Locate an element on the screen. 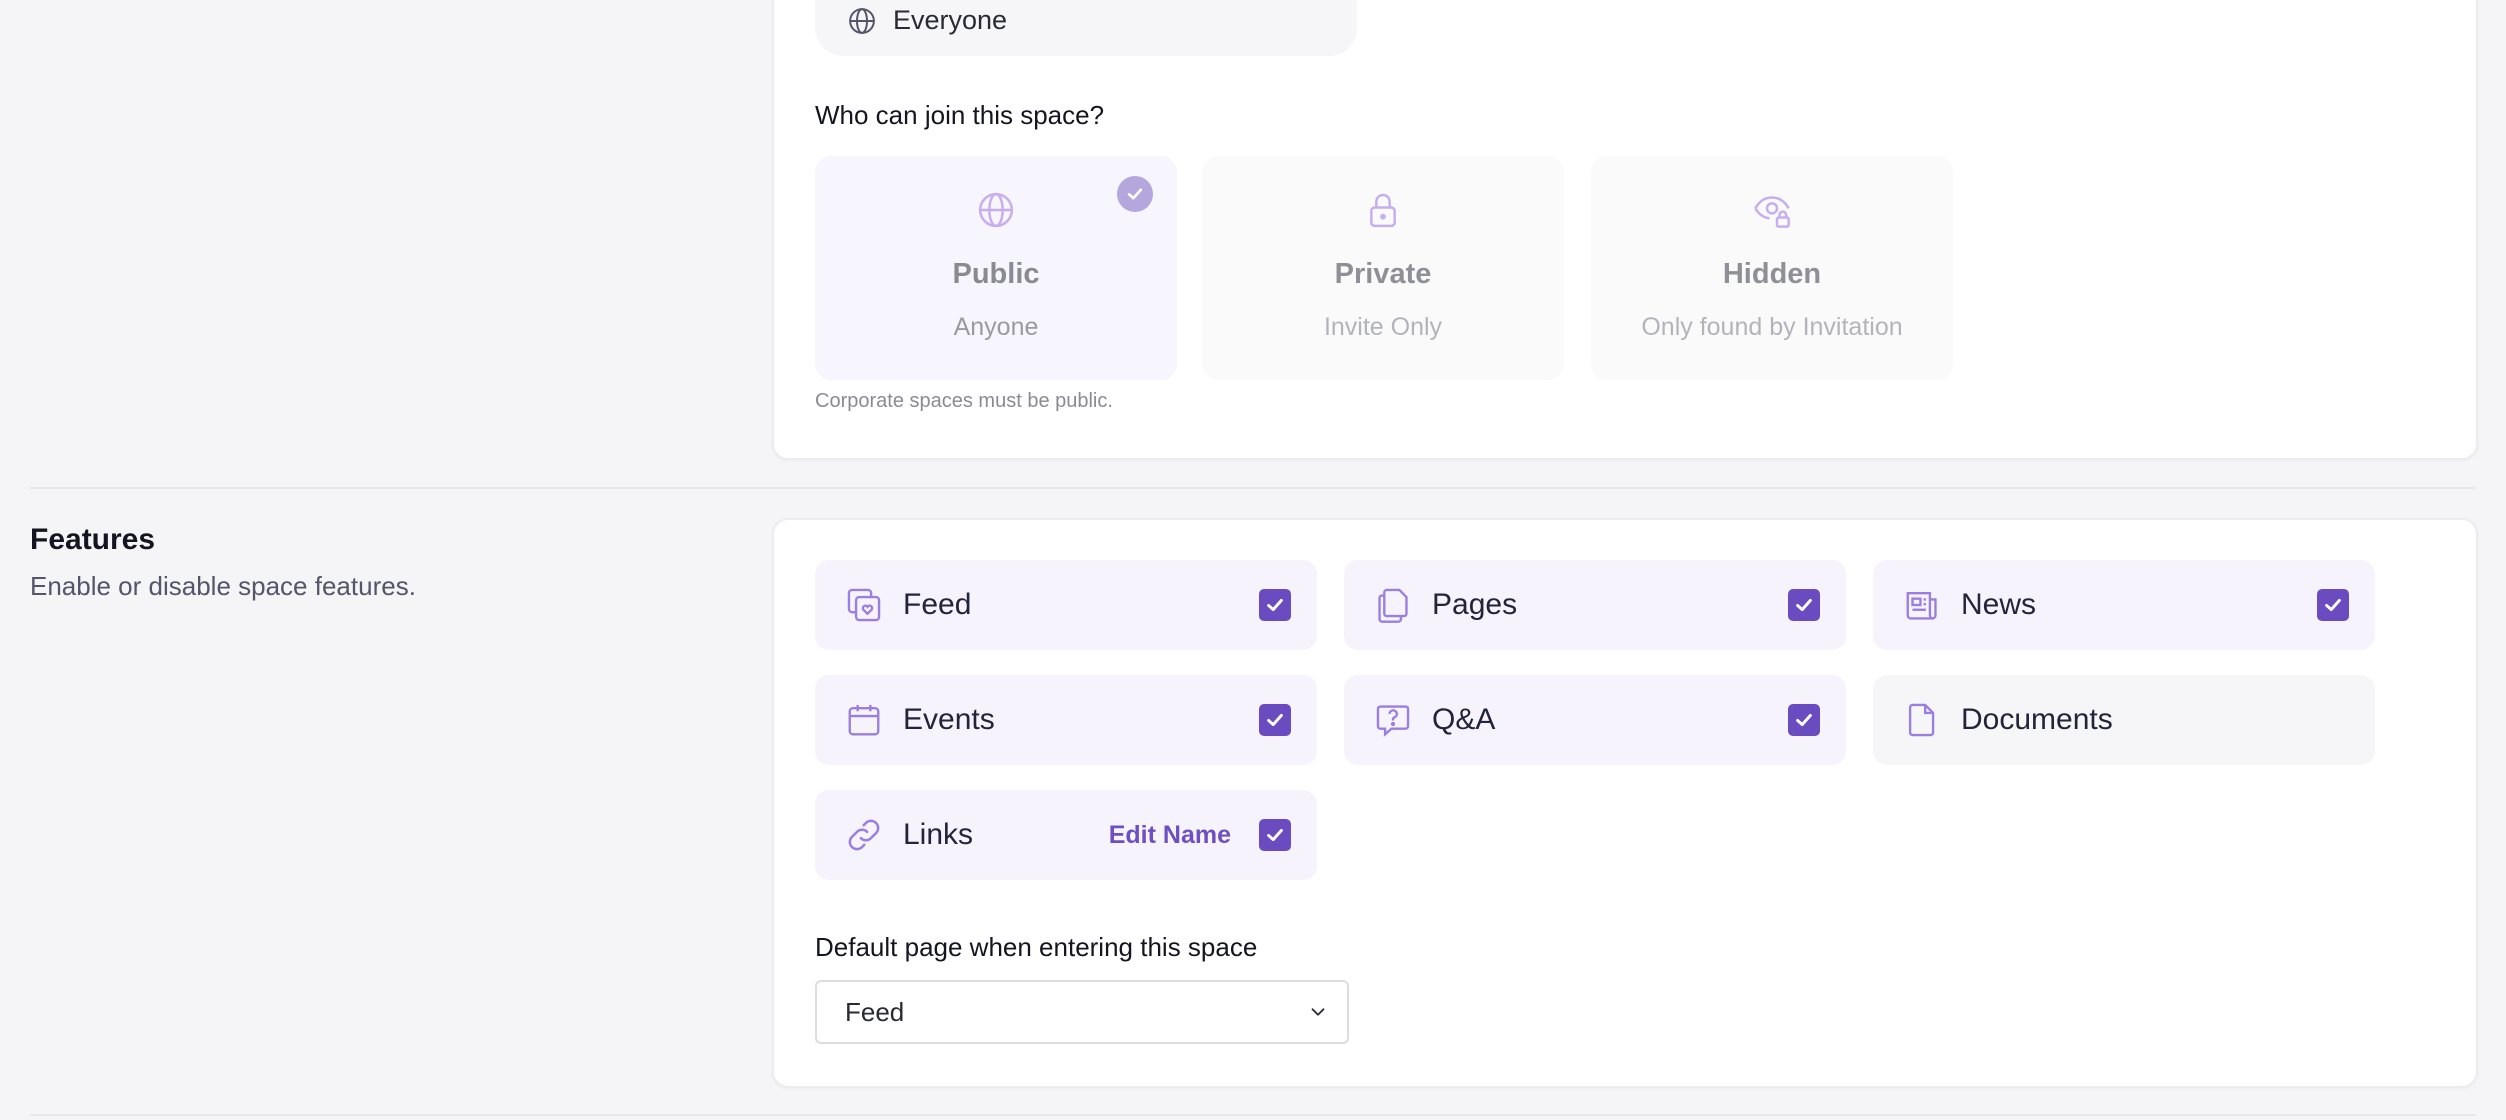  calendar-icon is located at coordinates (864, 720).